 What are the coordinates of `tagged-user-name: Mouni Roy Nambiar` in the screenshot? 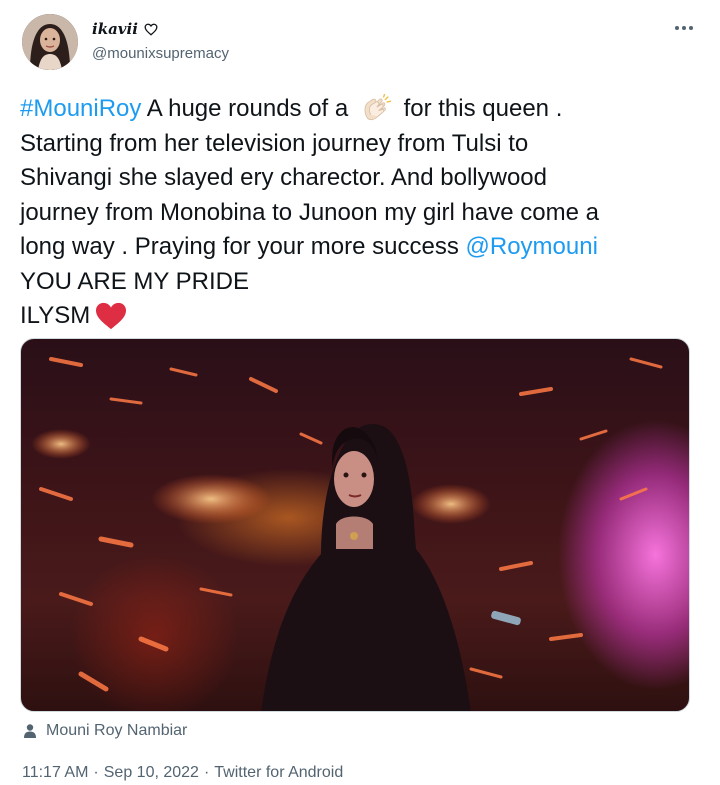 It's located at (117, 730).